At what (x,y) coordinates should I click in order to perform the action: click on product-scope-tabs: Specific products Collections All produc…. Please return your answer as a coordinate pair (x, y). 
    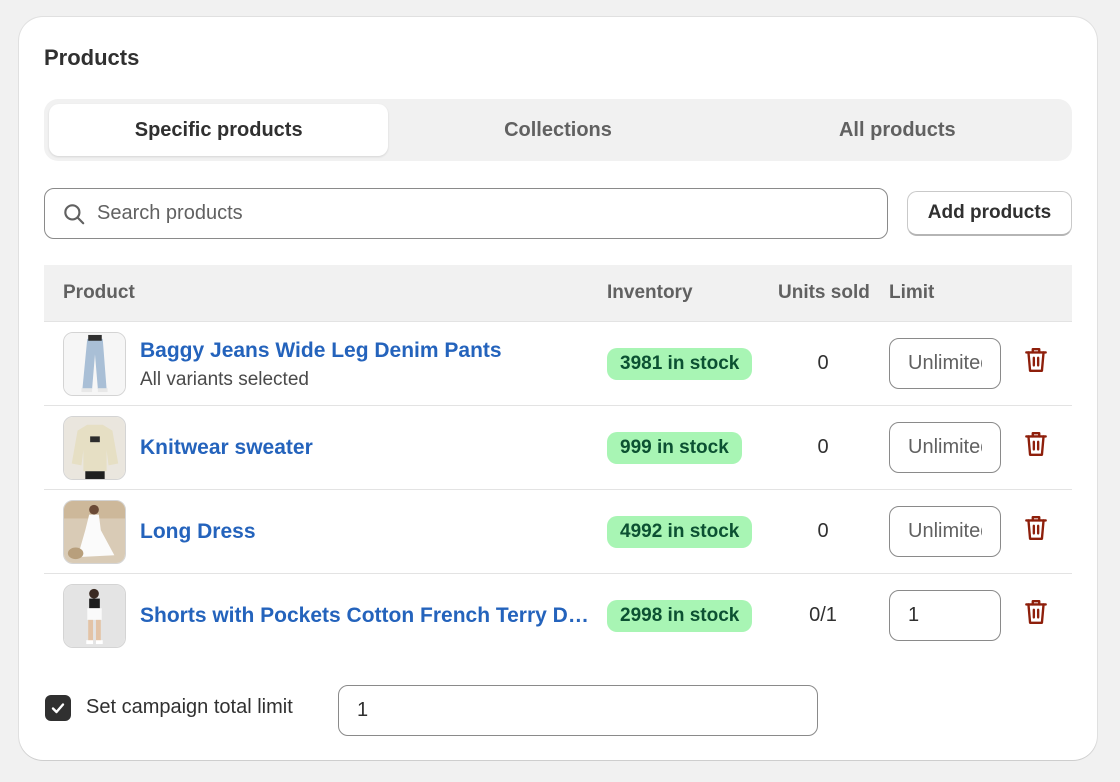
    Looking at the image, I should click on (558, 130).